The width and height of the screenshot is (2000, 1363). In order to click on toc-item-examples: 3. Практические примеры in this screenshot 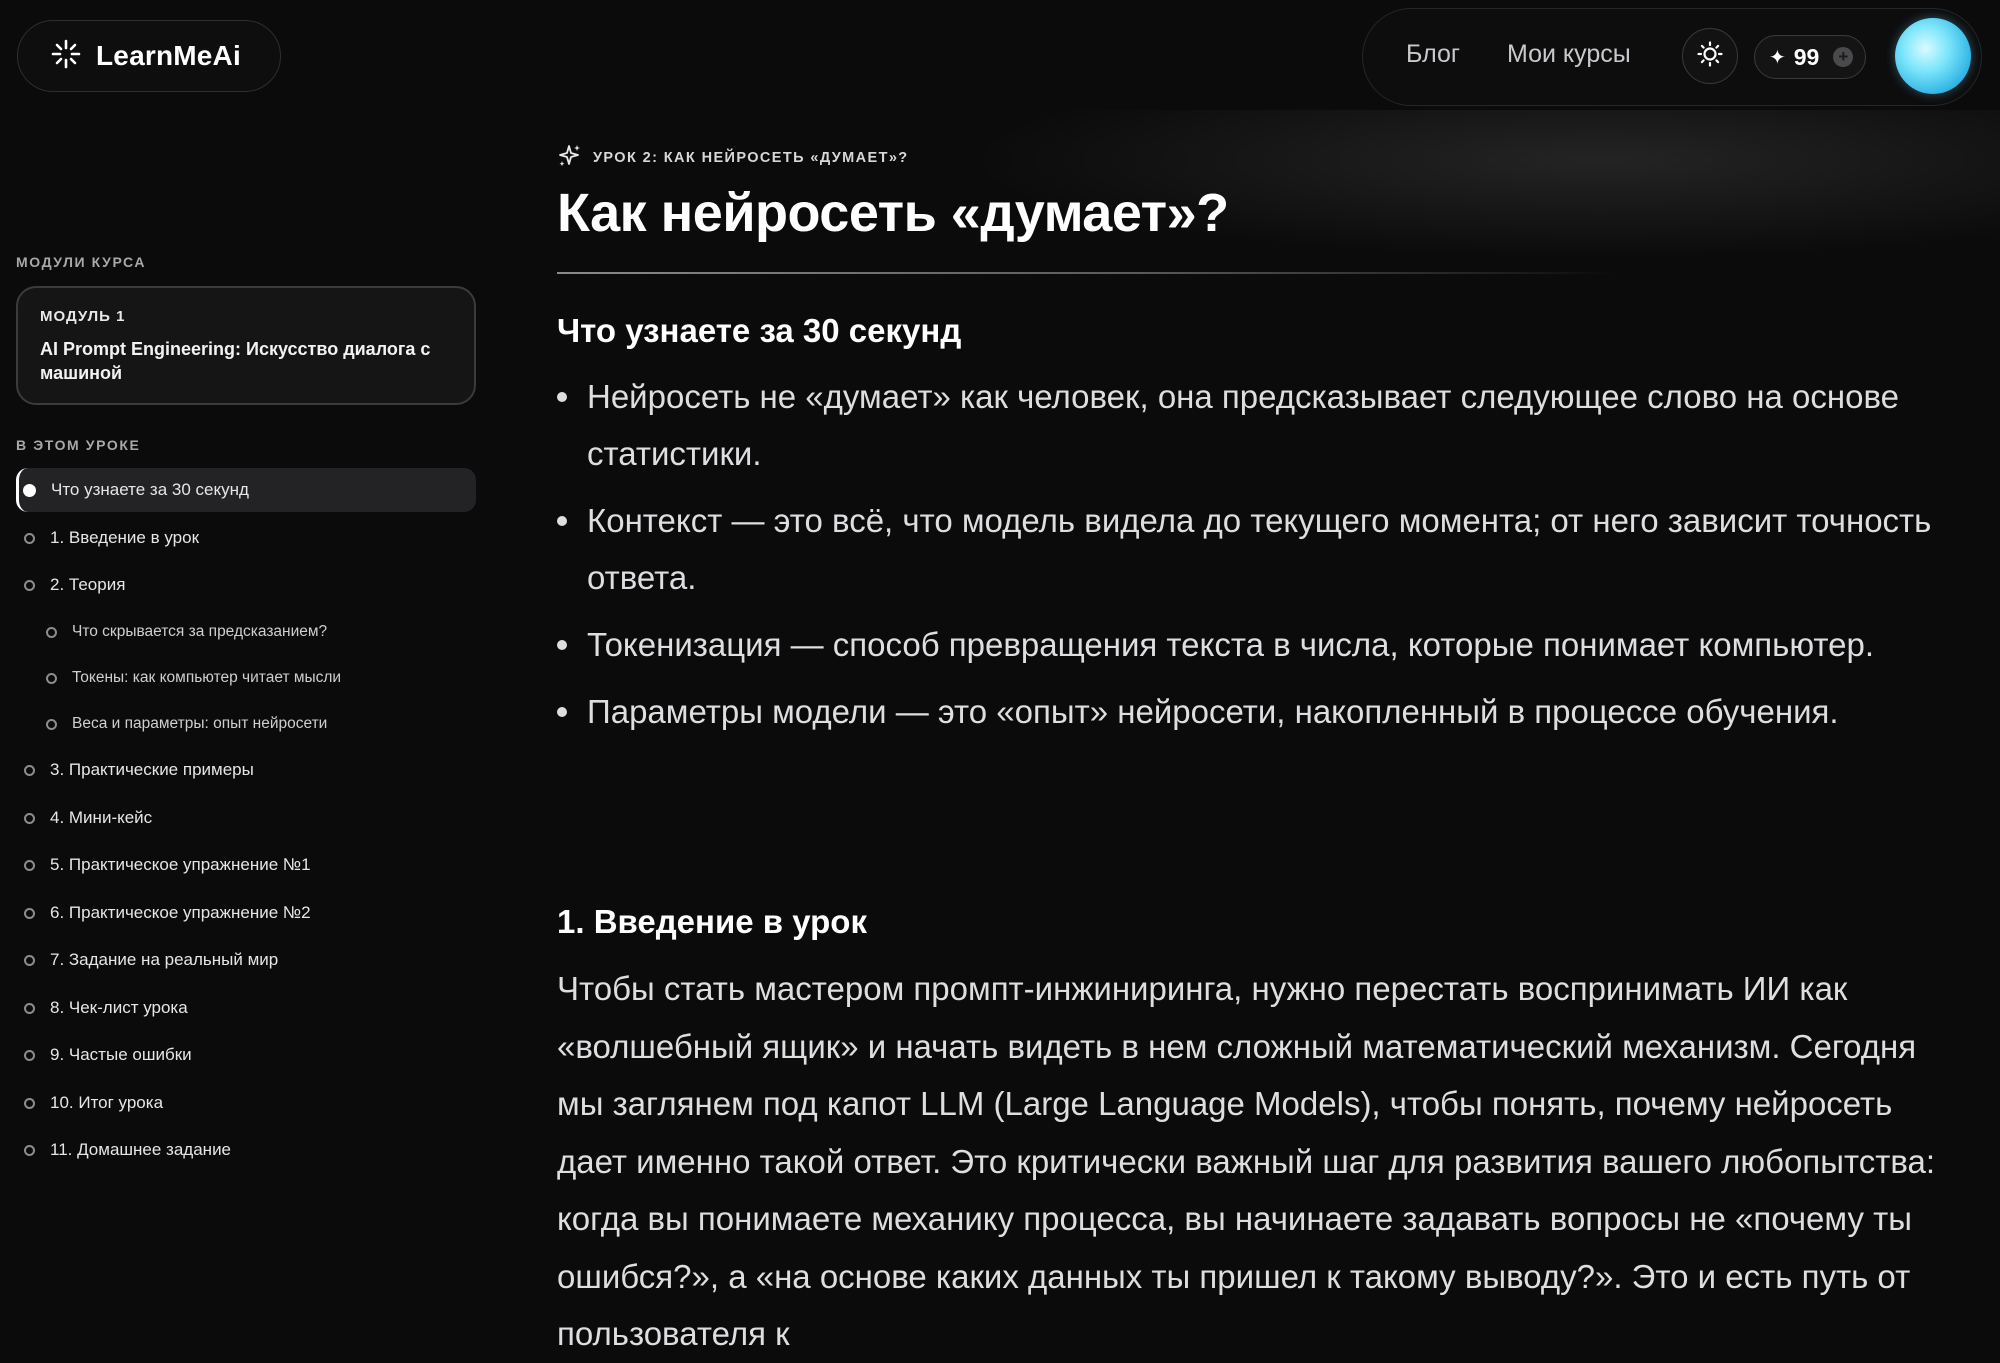, I will do `click(246, 770)`.